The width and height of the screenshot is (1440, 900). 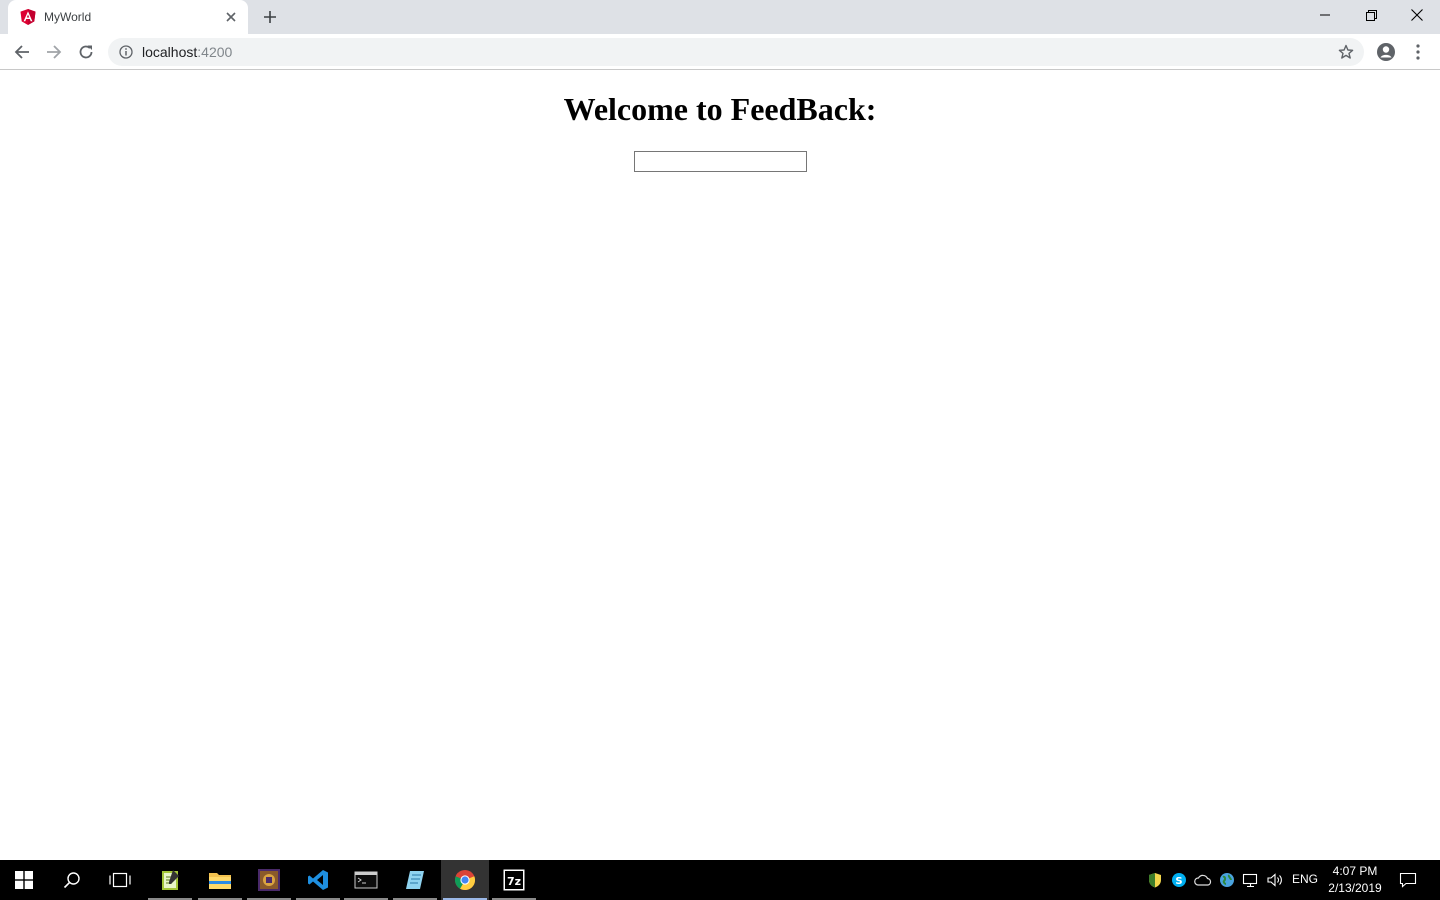 I want to click on vscode-icon, so click(x=318, y=880).